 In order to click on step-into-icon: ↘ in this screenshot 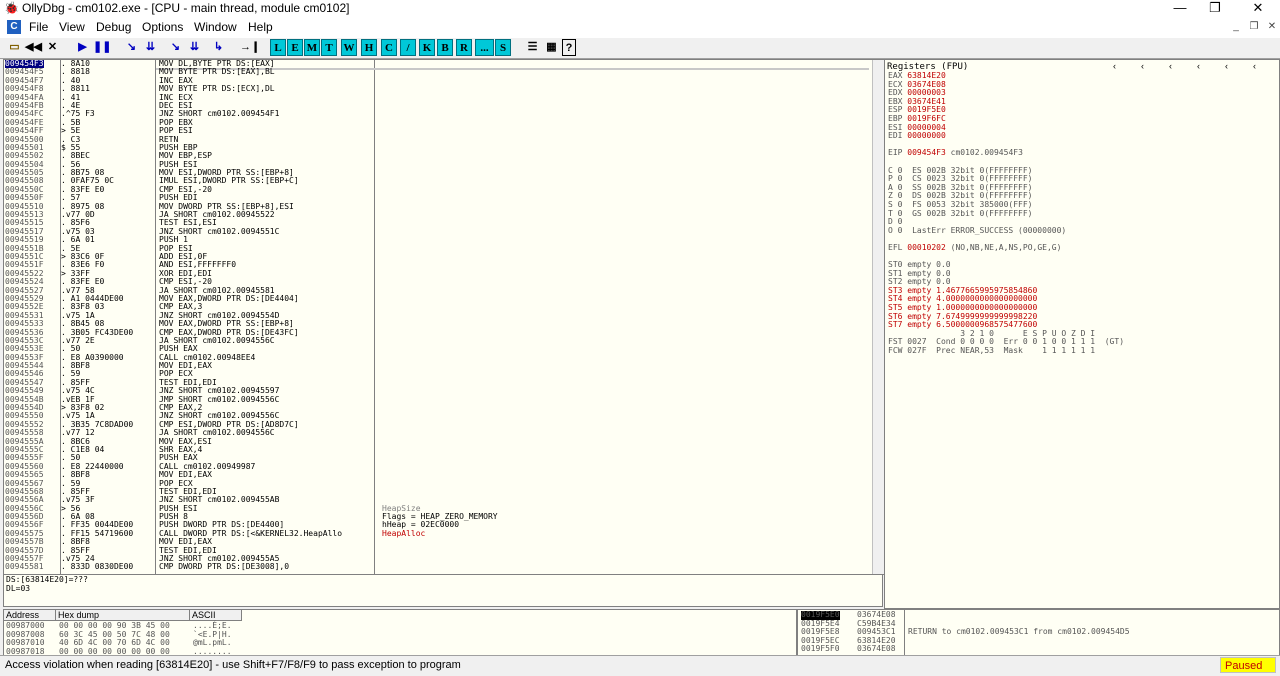, I will do `click(131, 47)`.